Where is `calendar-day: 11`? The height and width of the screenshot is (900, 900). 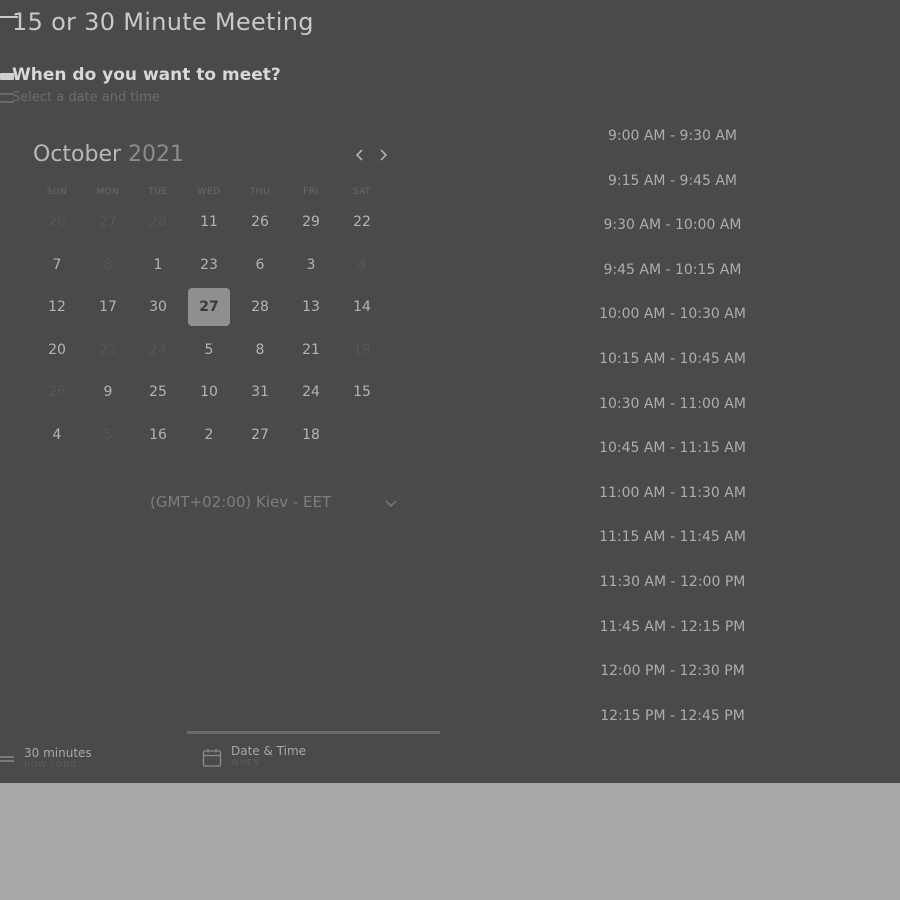 calendar-day: 11 is located at coordinates (209, 222).